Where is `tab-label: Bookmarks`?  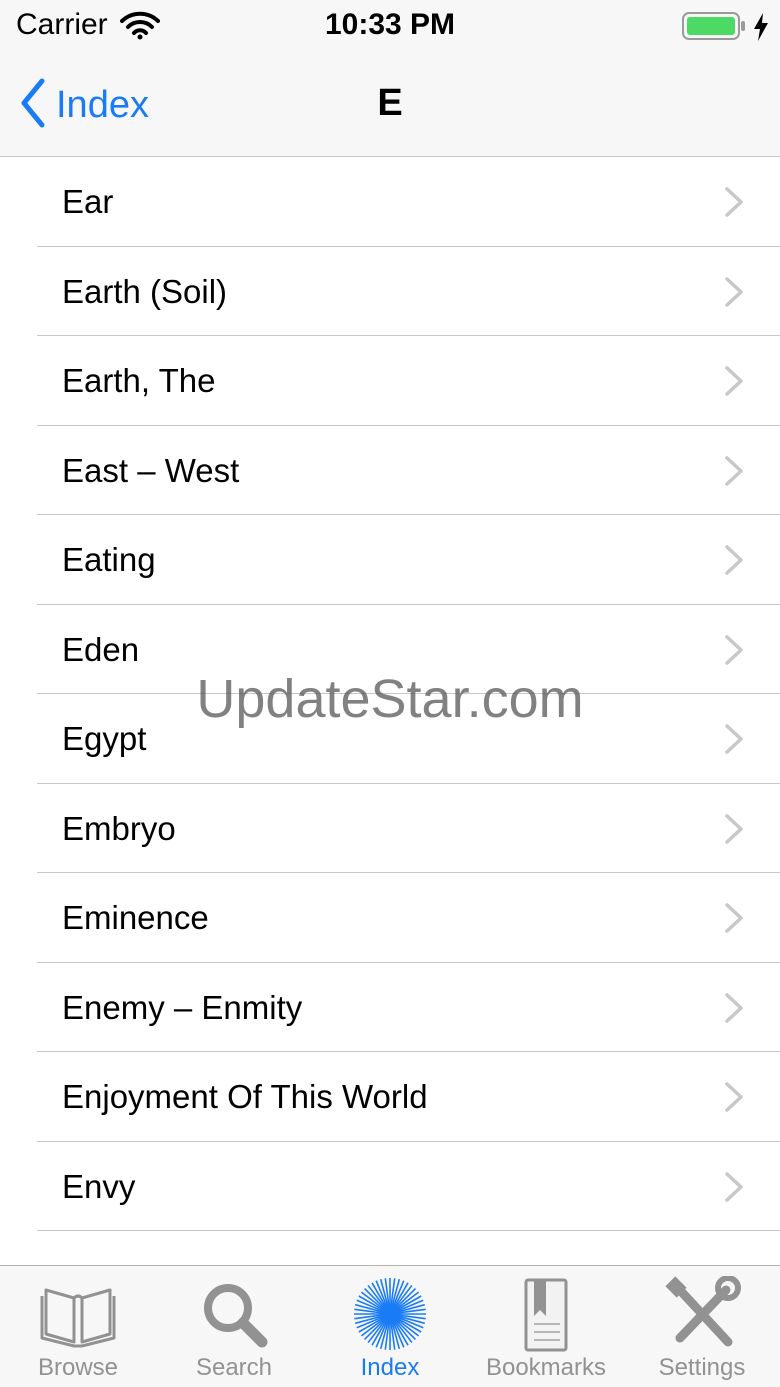
tab-label: Bookmarks is located at coordinates (546, 1367).